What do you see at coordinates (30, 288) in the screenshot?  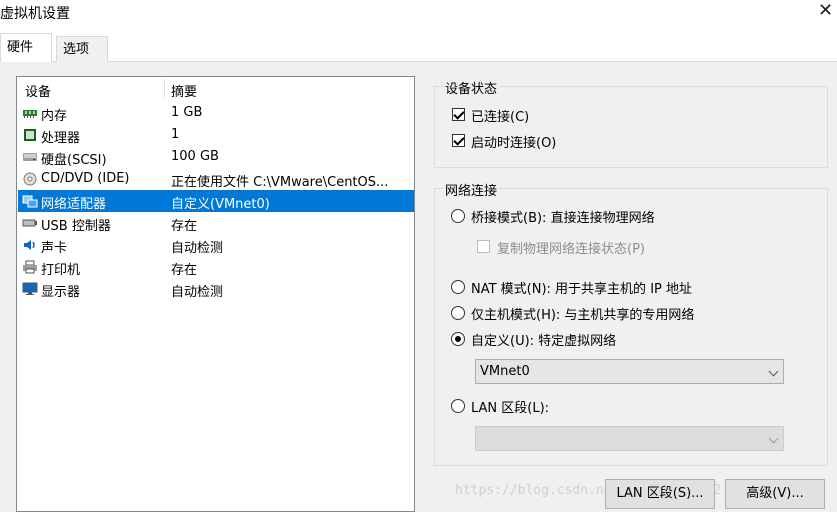 I see `display-icon` at bounding box center [30, 288].